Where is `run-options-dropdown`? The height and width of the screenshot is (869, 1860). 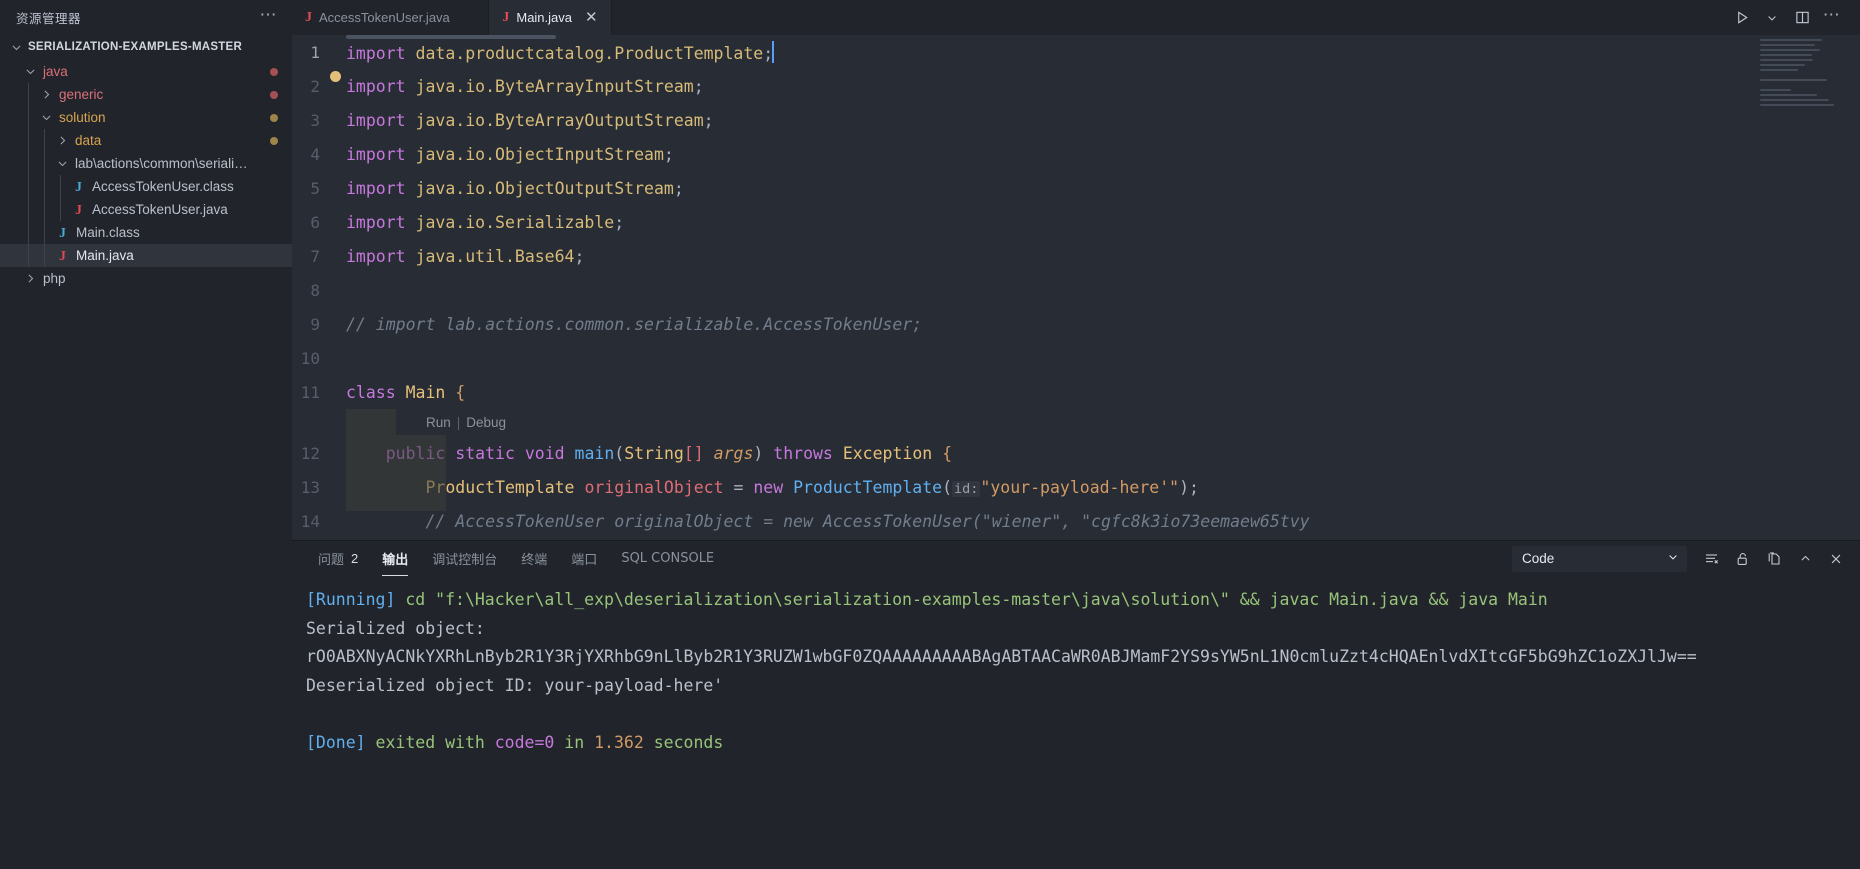 run-options-dropdown is located at coordinates (1772, 18).